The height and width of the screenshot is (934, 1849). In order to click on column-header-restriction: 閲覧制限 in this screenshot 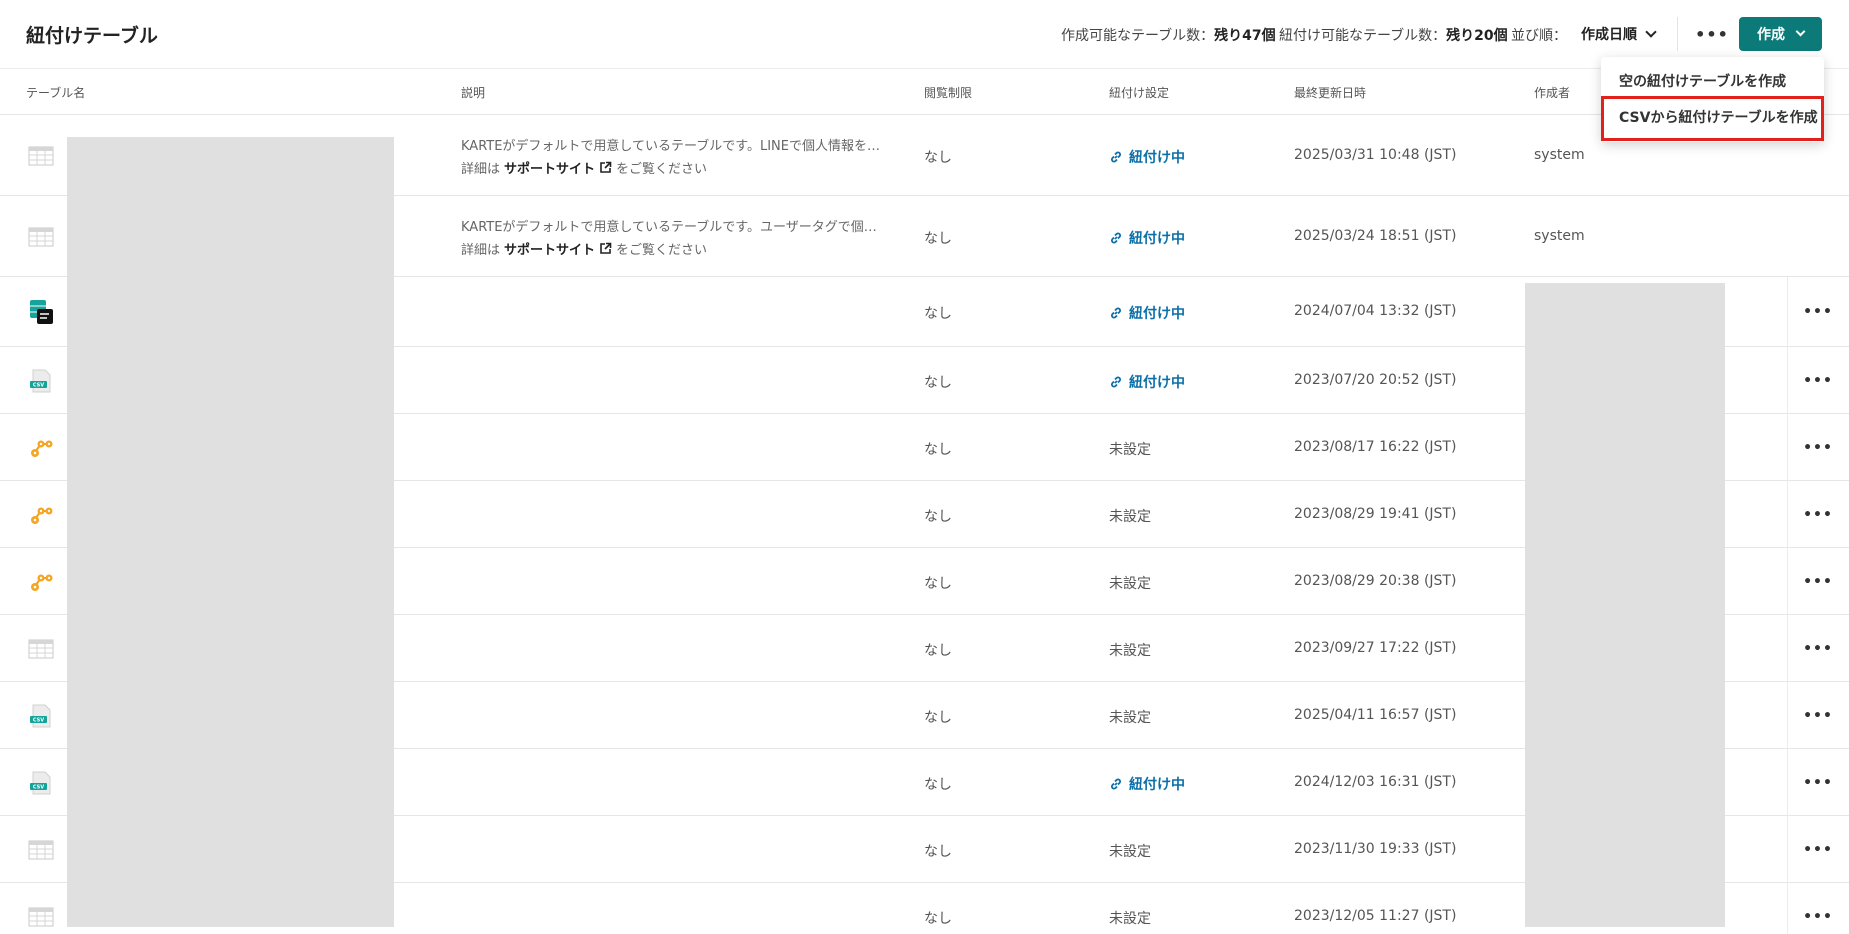, I will do `click(948, 93)`.